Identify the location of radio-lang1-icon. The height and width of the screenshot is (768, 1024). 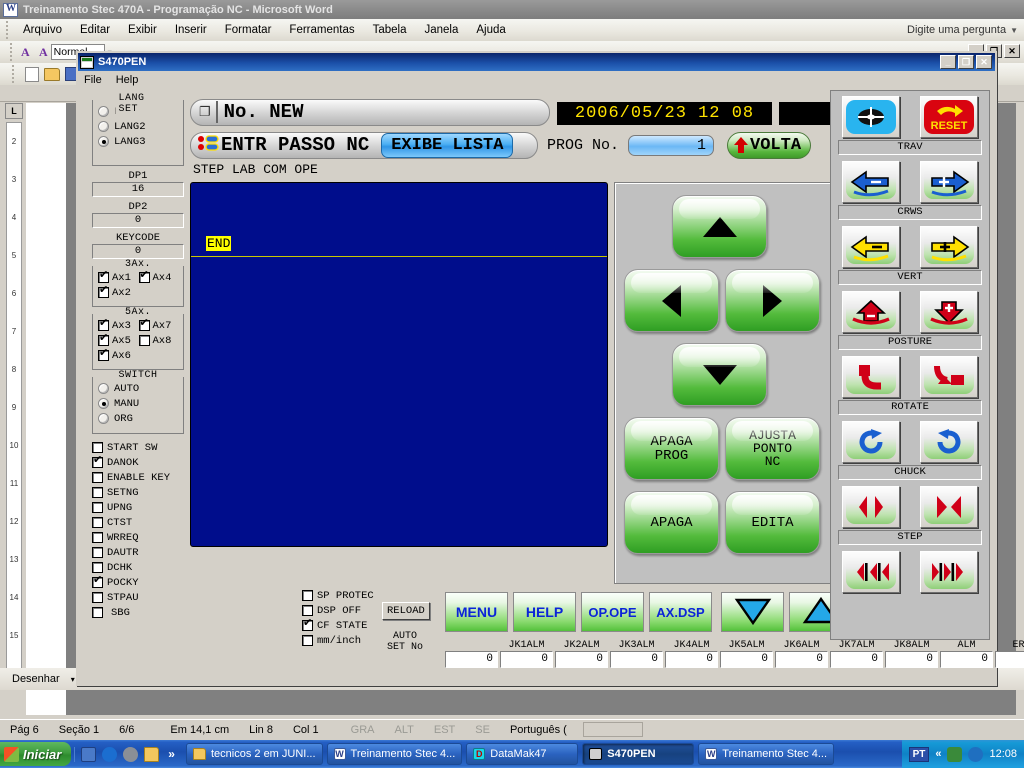
(103, 111).